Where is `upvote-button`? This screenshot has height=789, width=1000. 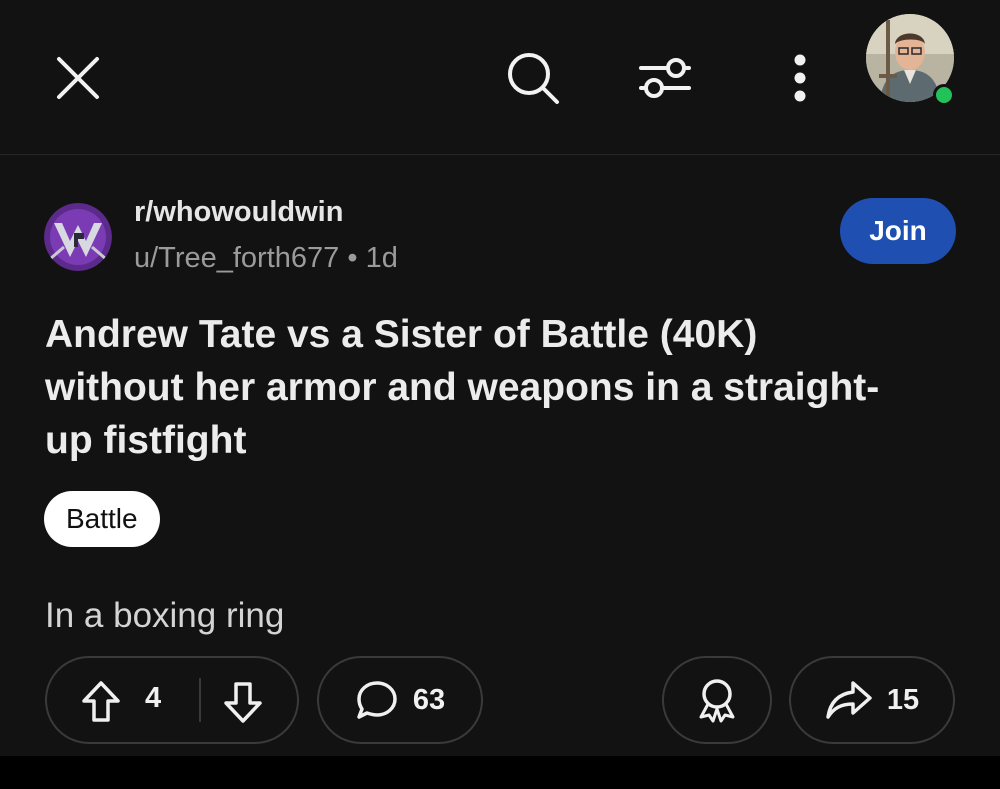 upvote-button is located at coordinates (101, 704).